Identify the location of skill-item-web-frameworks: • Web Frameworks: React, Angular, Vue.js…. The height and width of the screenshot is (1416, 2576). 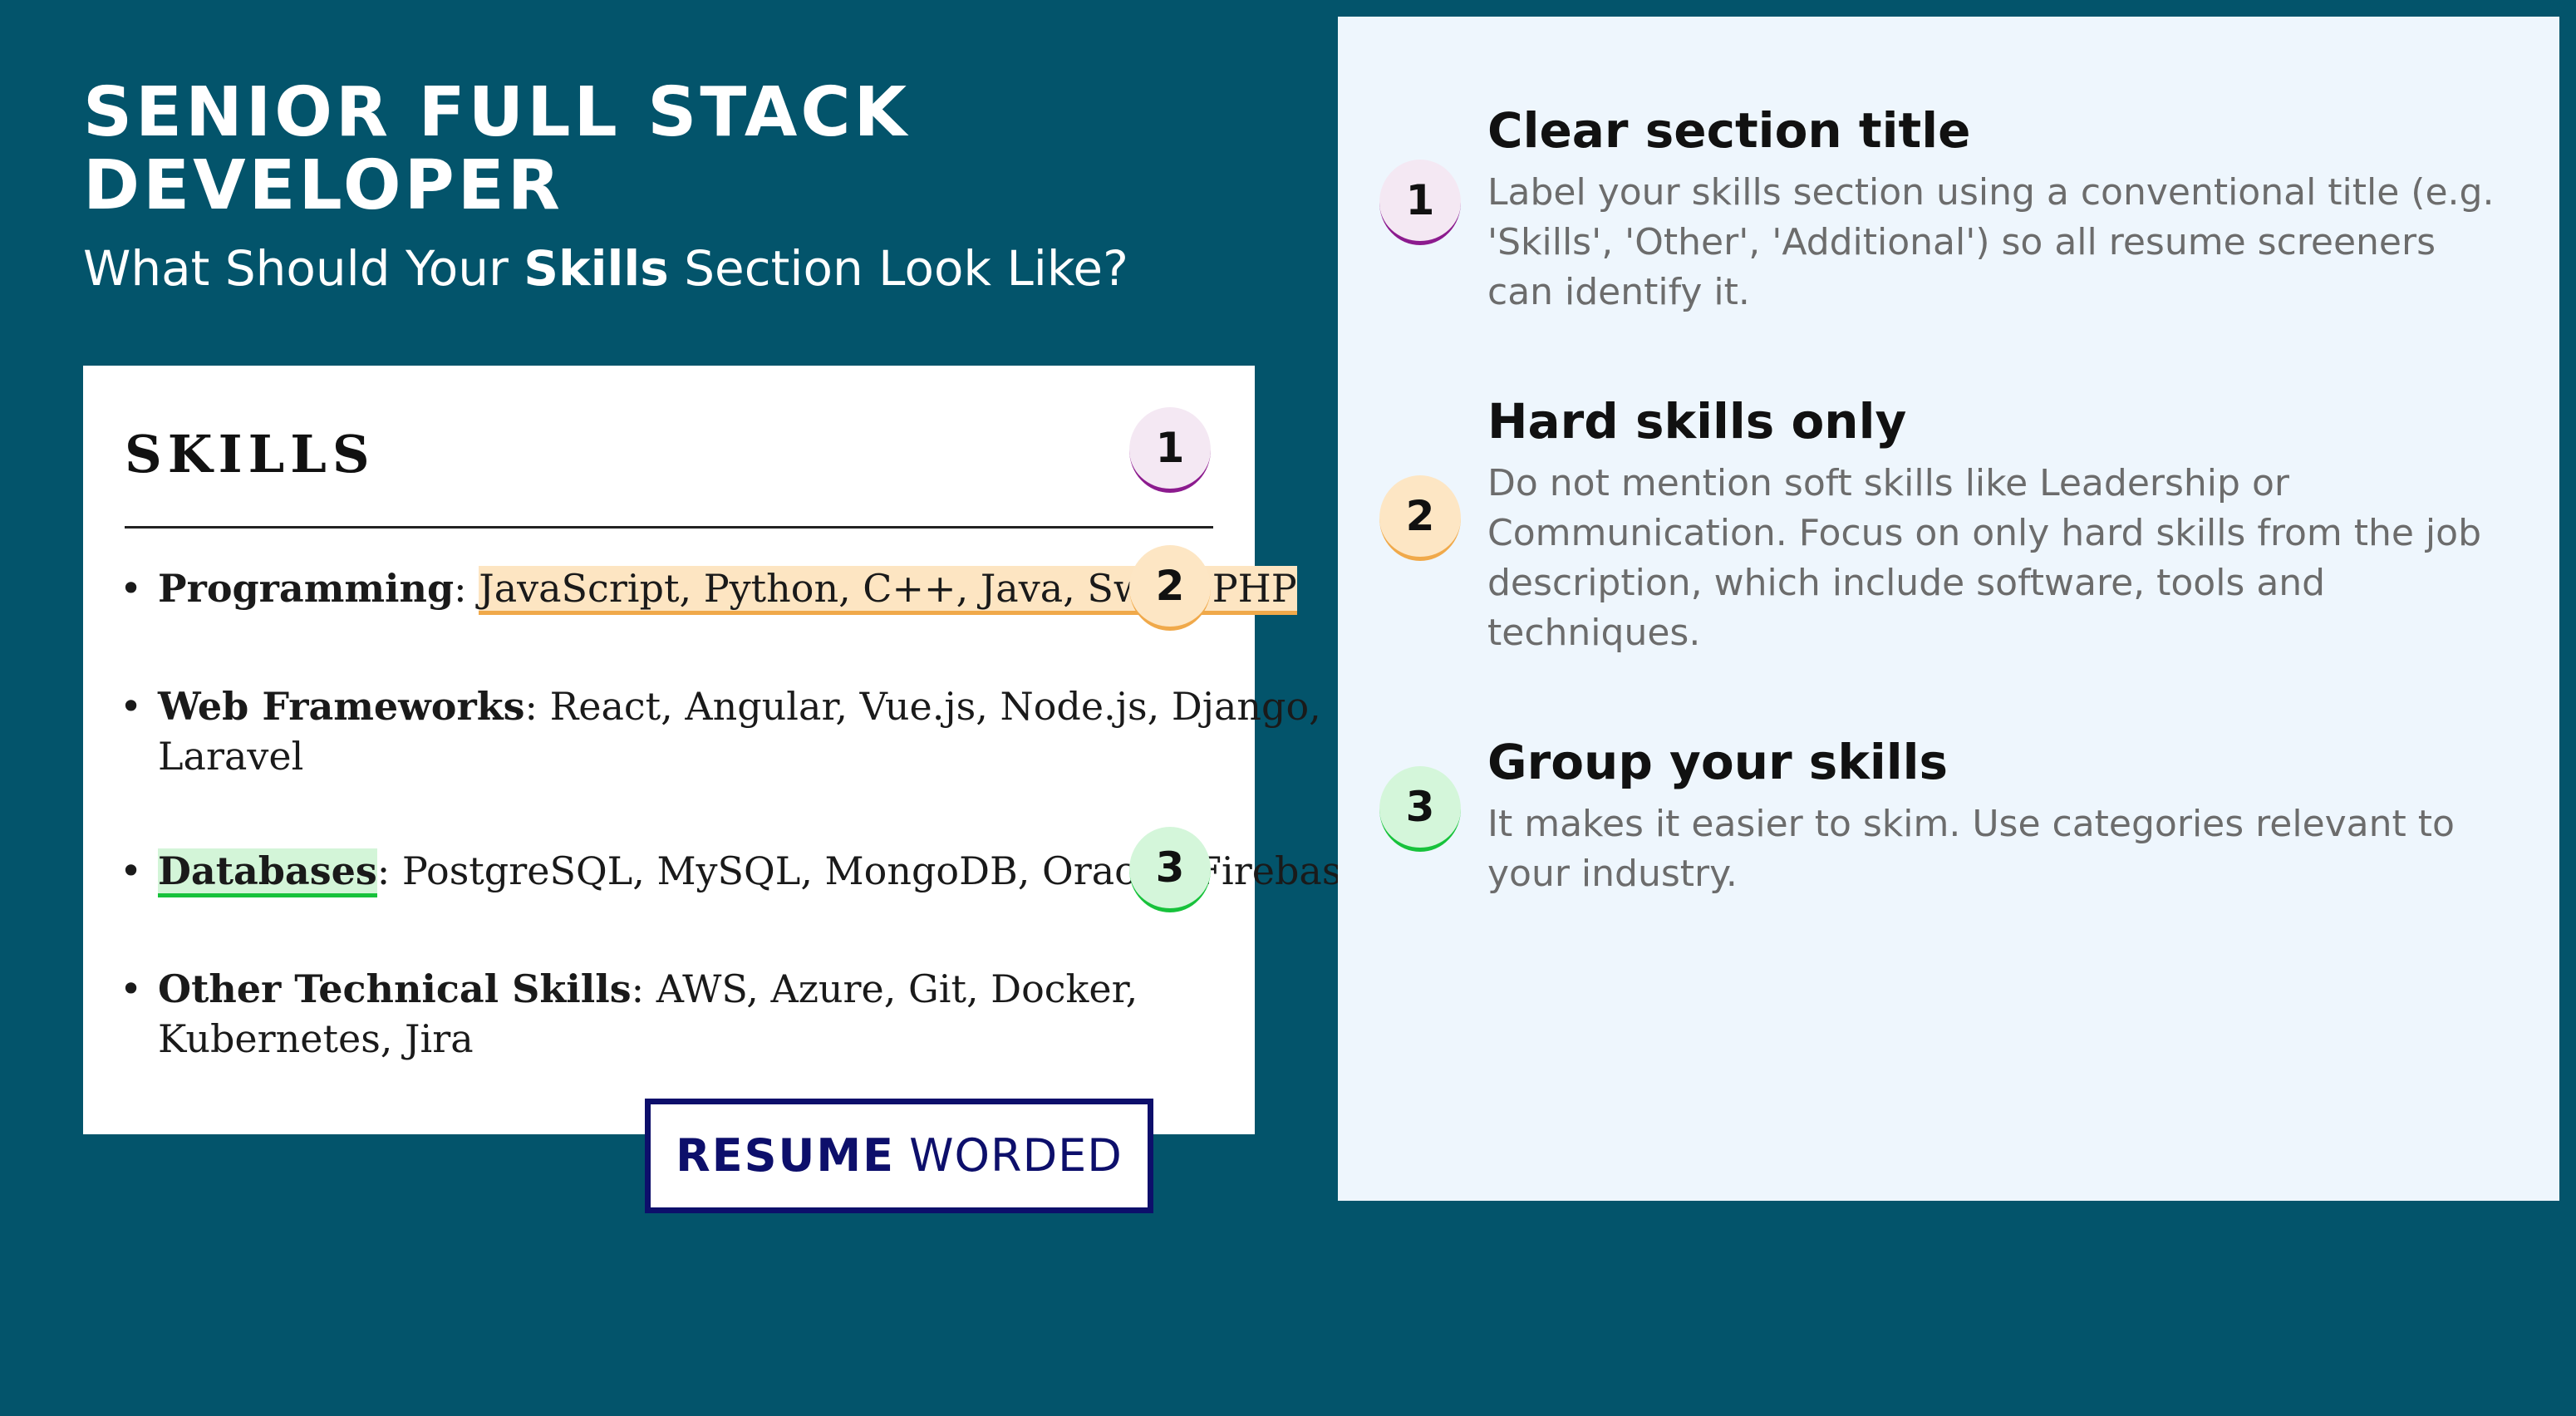
(720, 731).